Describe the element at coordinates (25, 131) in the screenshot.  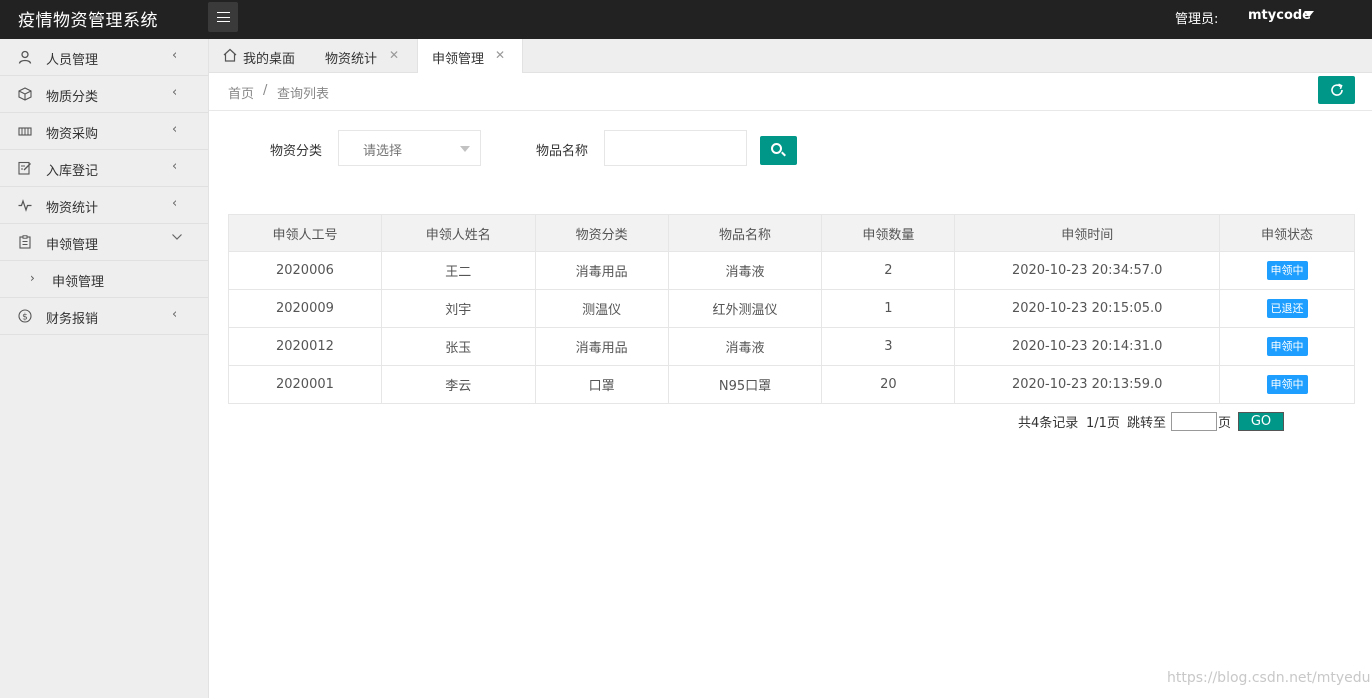
I see `cart-icon` at that location.